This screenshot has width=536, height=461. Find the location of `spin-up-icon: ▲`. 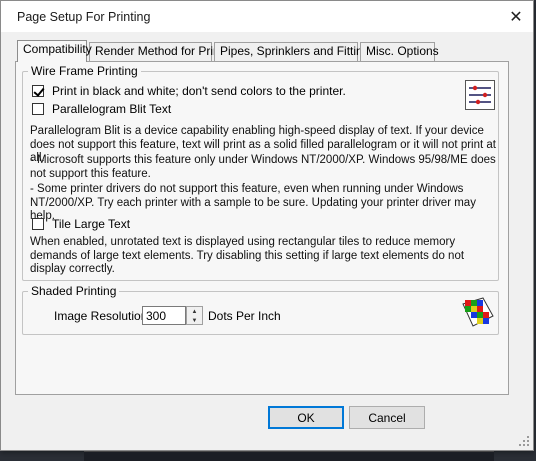

spin-up-icon: ▲ is located at coordinates (194, 311).